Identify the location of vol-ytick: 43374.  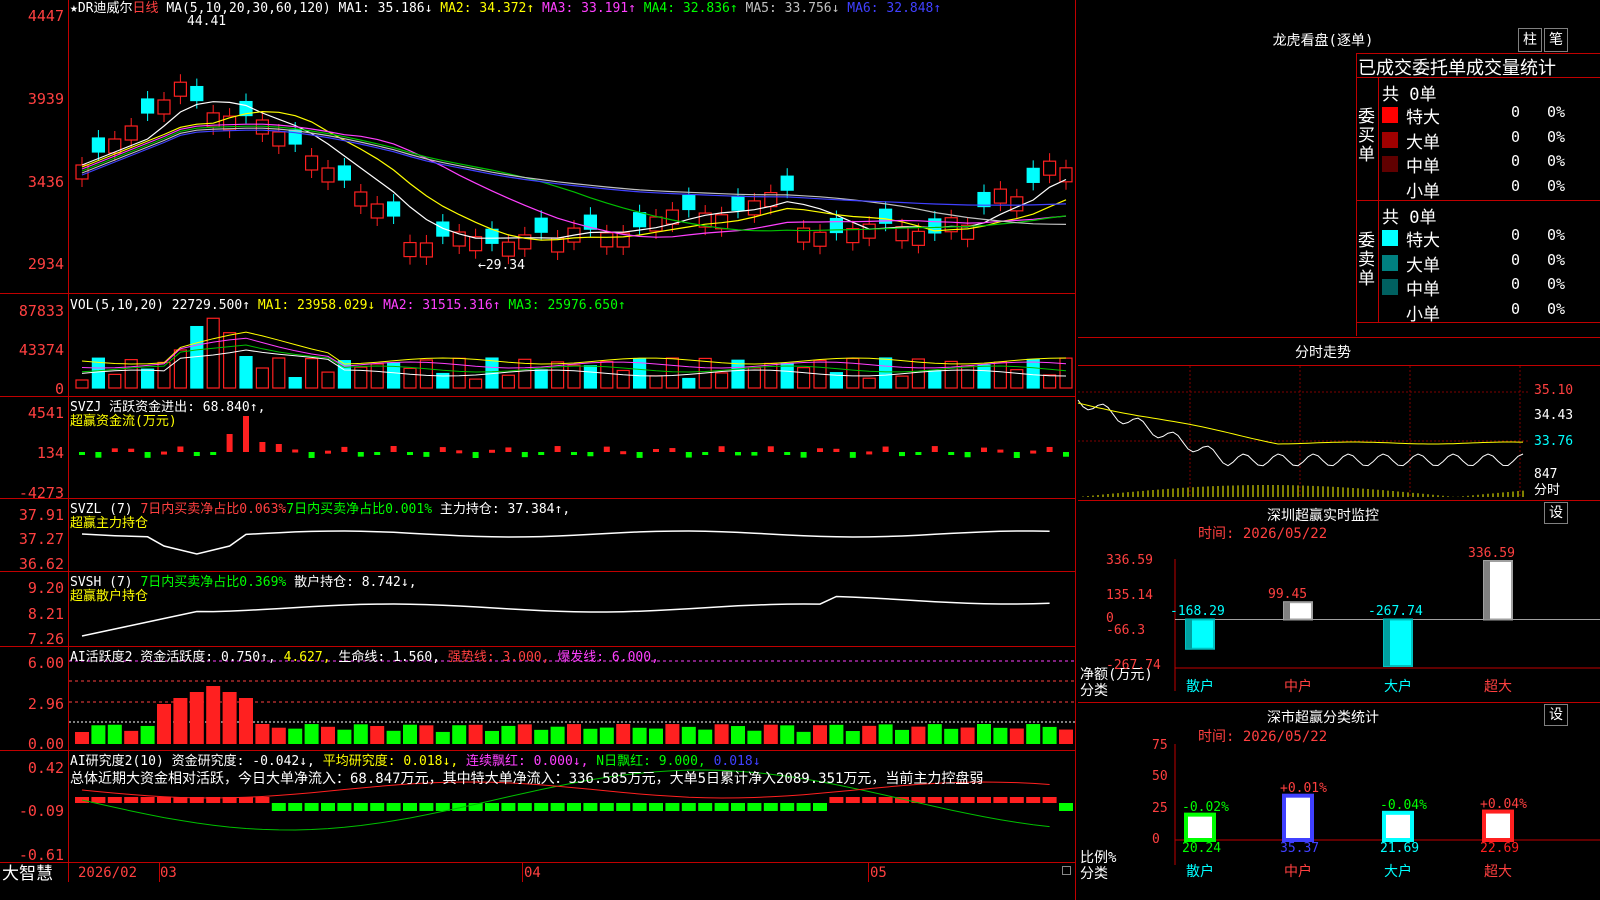
(41, 350).